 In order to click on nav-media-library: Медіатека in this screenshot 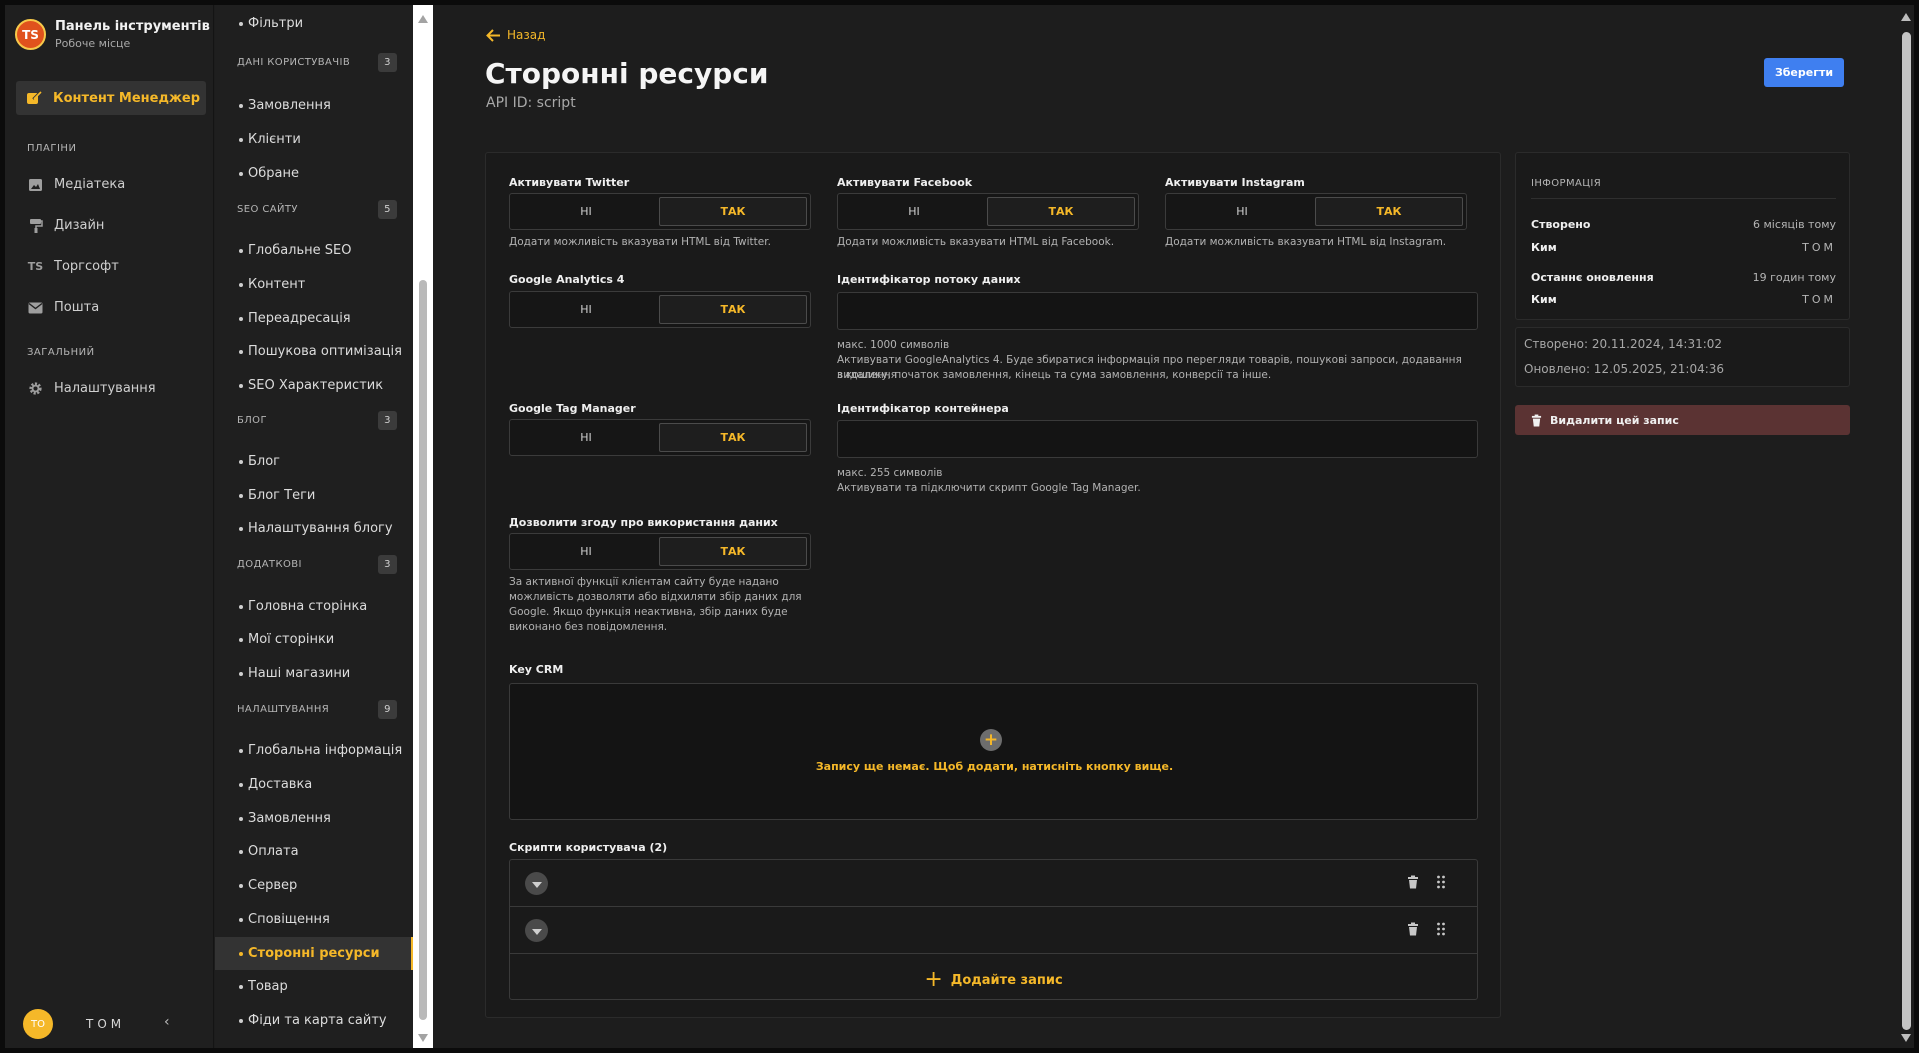, I will do `click(76, 184)`.